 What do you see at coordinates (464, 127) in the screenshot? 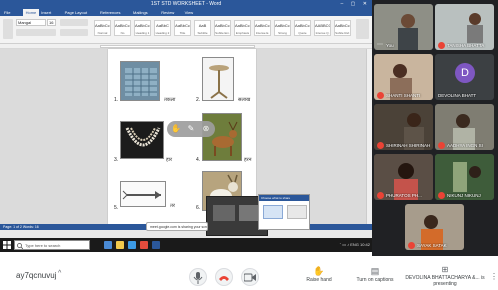
I see `participant-tile: AADHYA INGN SI` at bounding box center [464, 127].